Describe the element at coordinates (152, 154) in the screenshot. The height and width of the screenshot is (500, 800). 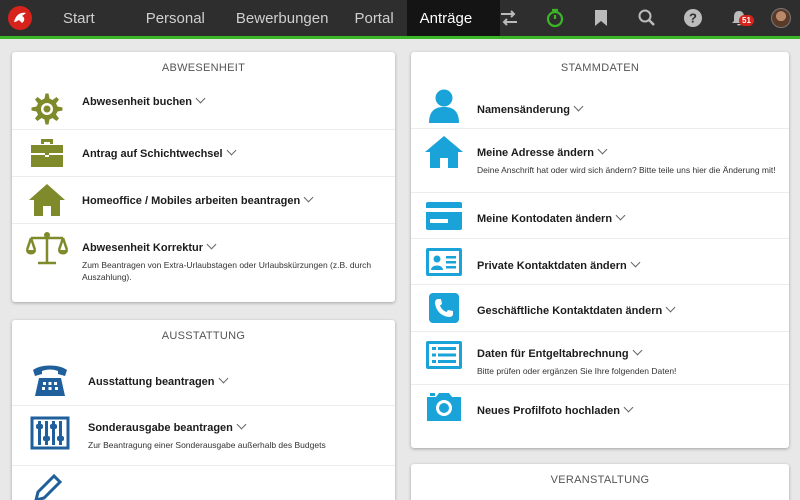
I see `item-label: Antrag auf Schichtwechsel` at that location.